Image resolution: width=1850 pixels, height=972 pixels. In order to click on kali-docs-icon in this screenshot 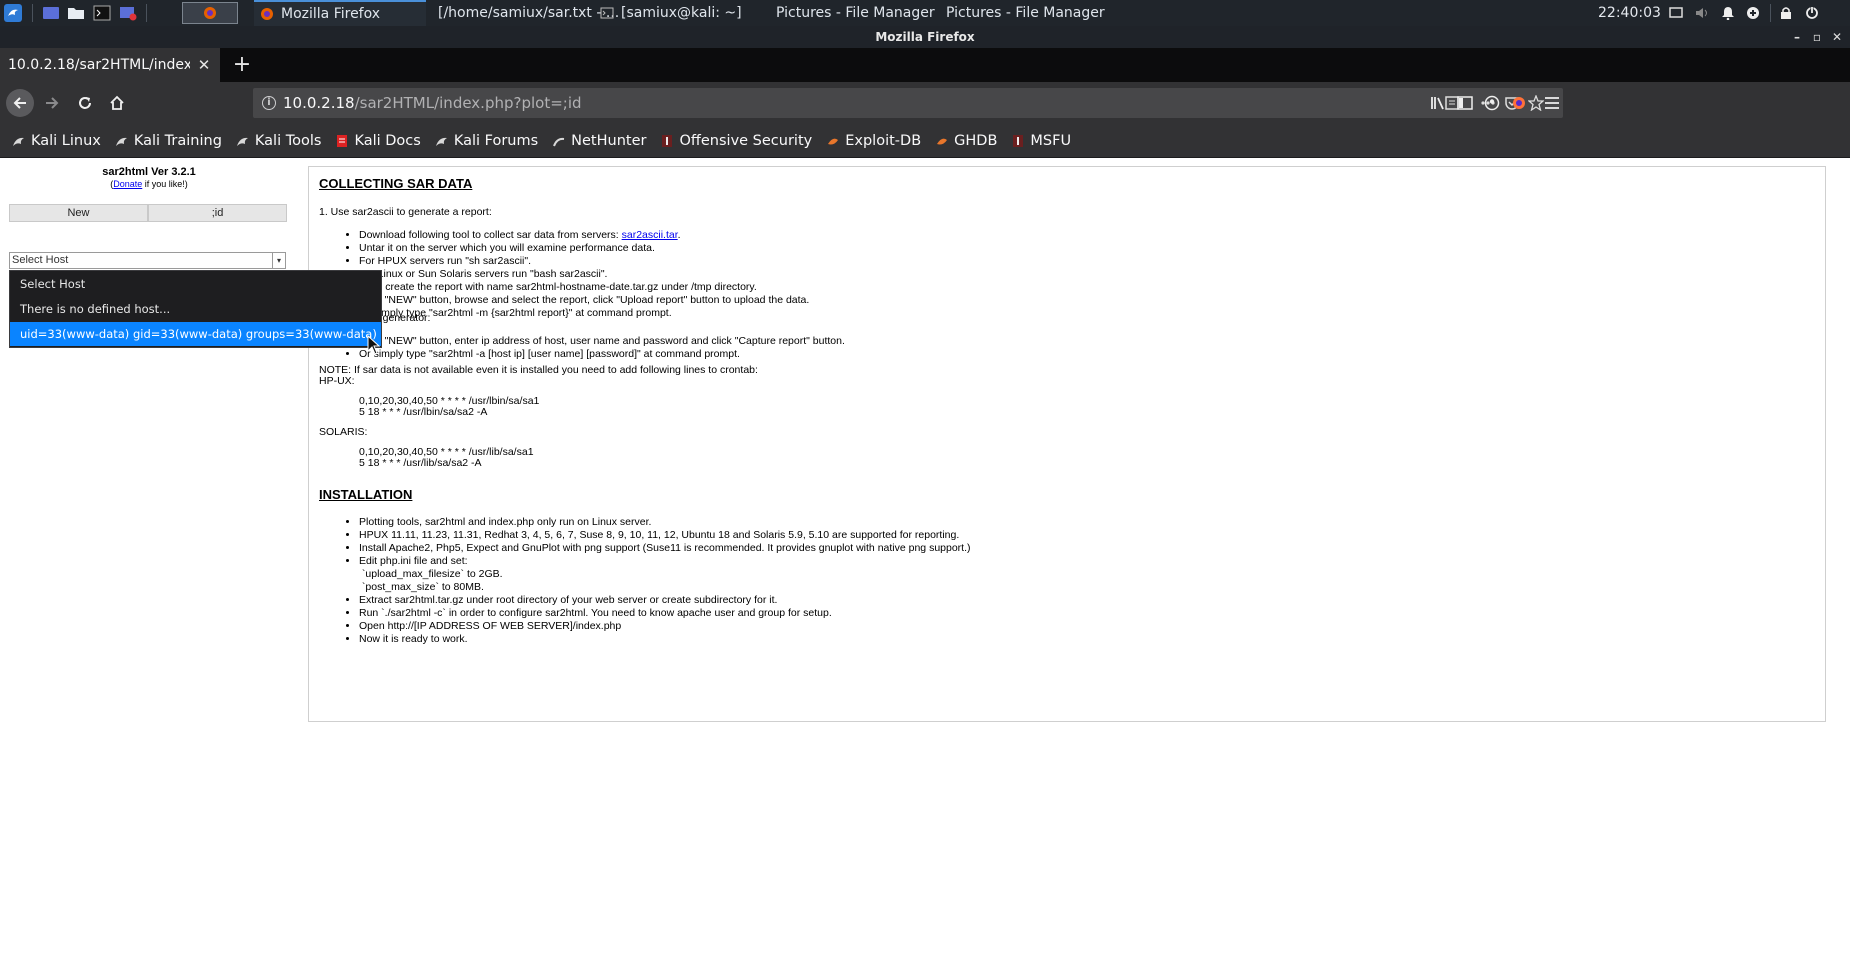, I will do `click(342, 140)`.